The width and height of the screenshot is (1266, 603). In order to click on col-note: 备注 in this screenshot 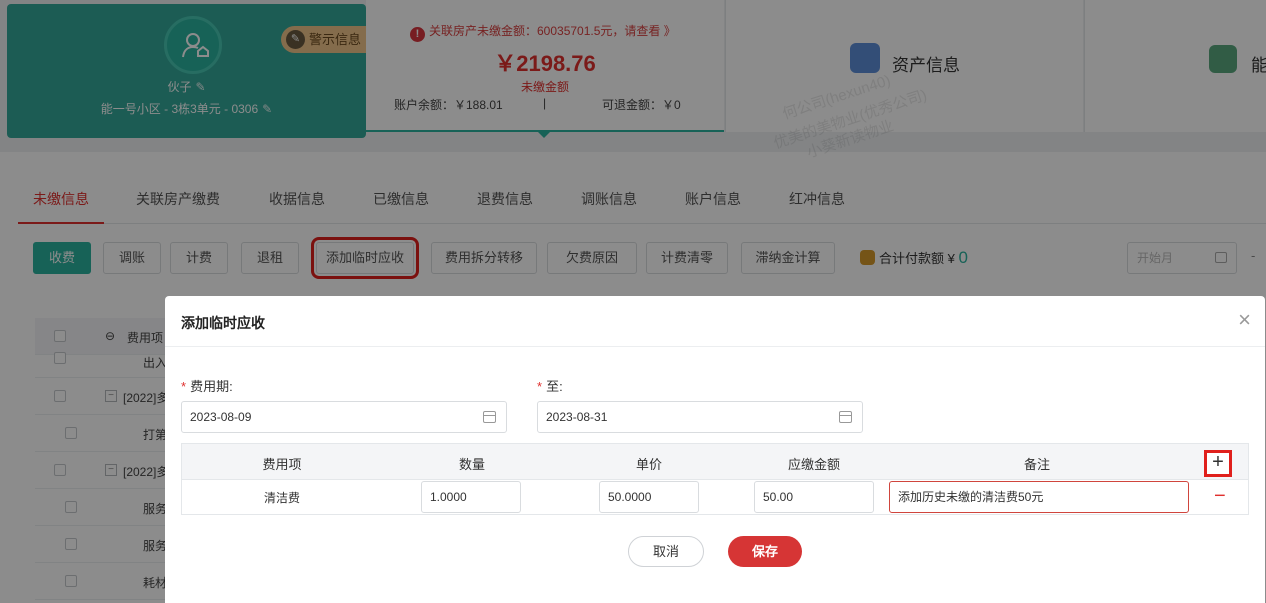, I will do `click(1036, 464)`.